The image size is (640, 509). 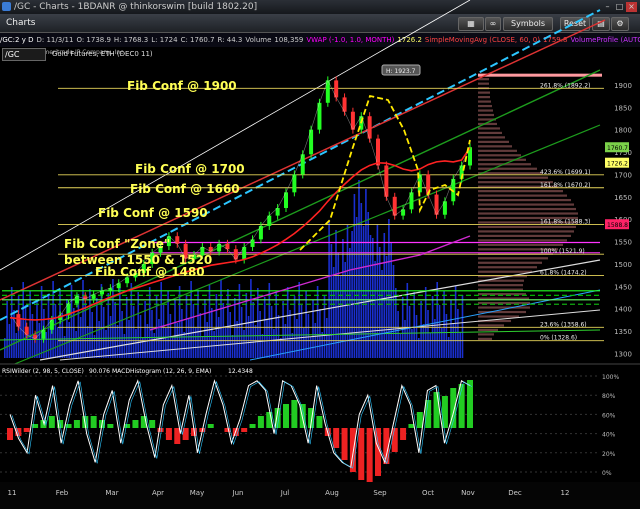 I want to click on symbol-input: /GC, so click(x=24, y=54).